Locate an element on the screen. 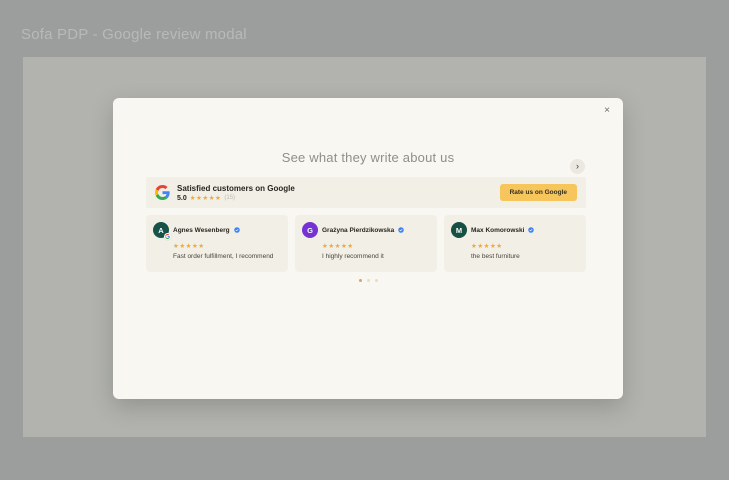 This screenshot has height=480, width=729. avatar: G is located at coordinates (310, 230).